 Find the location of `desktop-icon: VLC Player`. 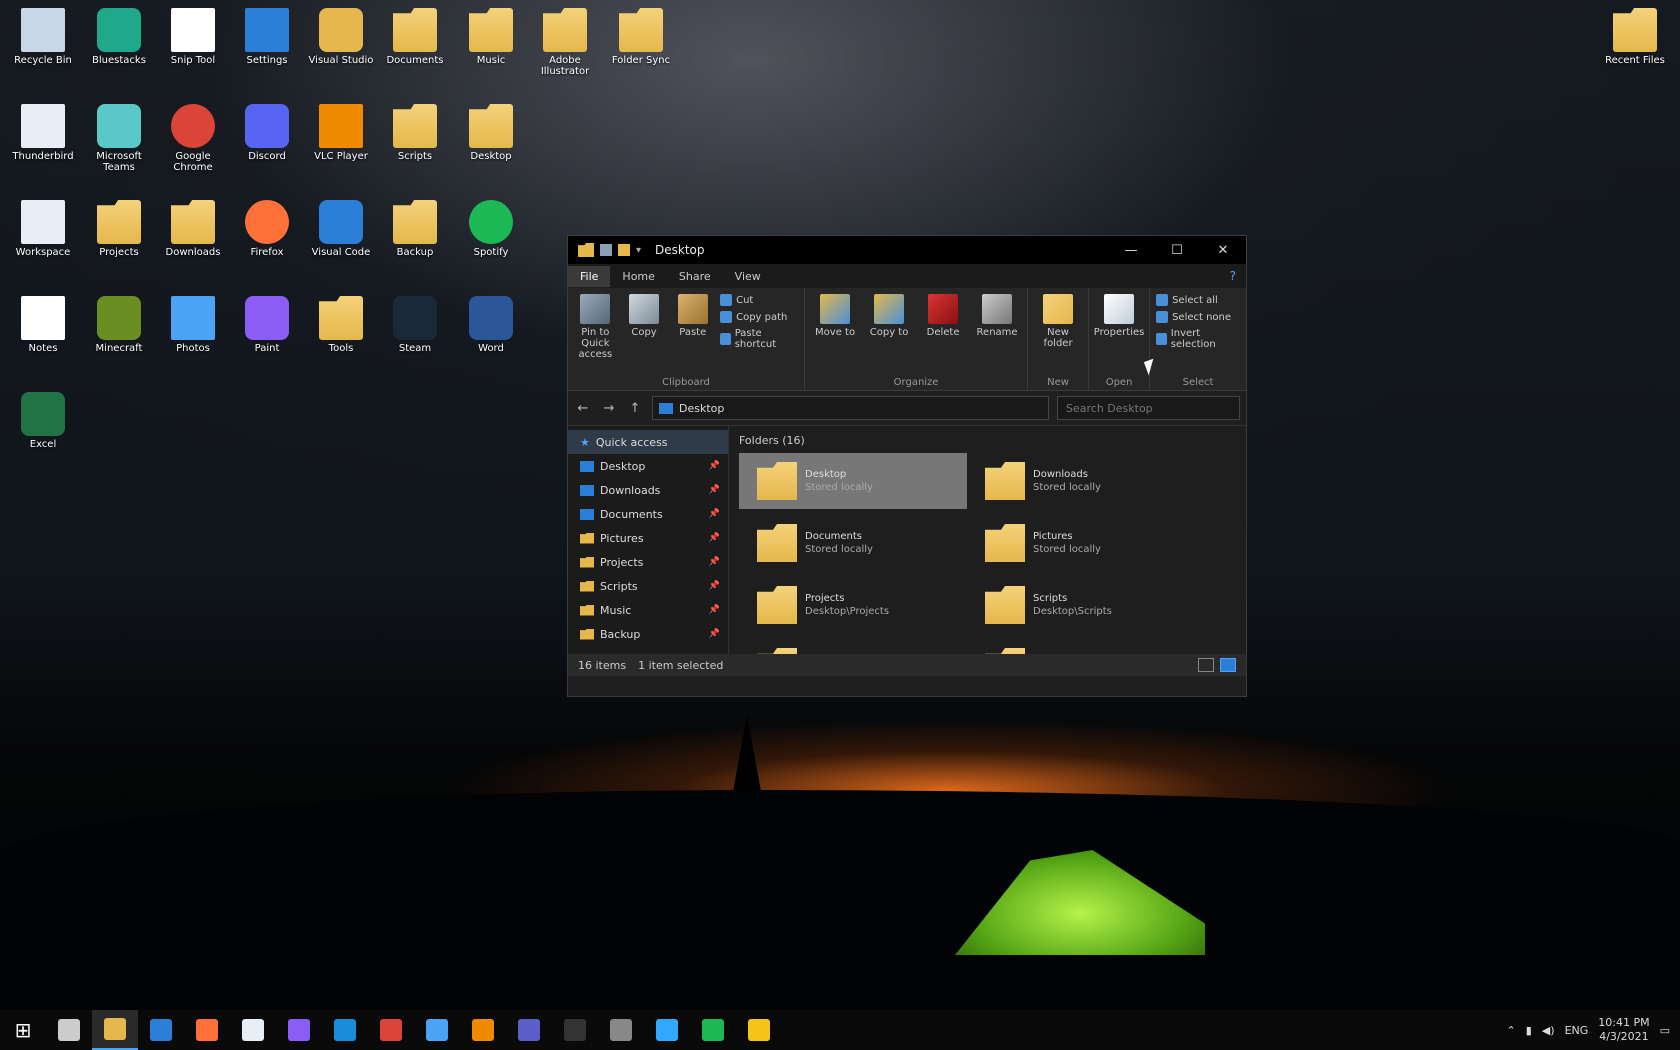

desktop-icon: VLC Player is located at coordinates (341, 143).